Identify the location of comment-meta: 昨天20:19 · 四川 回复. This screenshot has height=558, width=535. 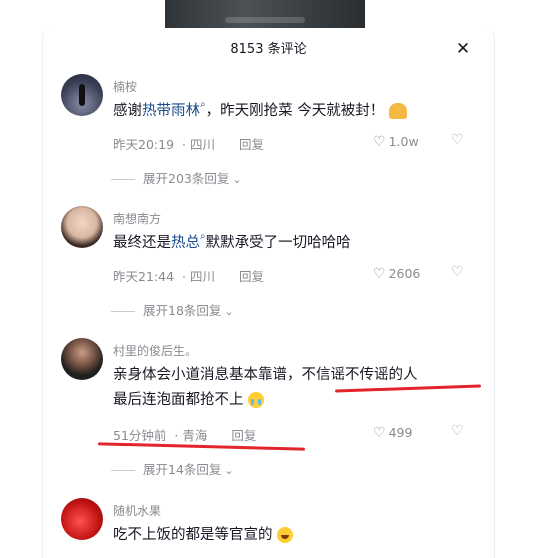
(188, 144).